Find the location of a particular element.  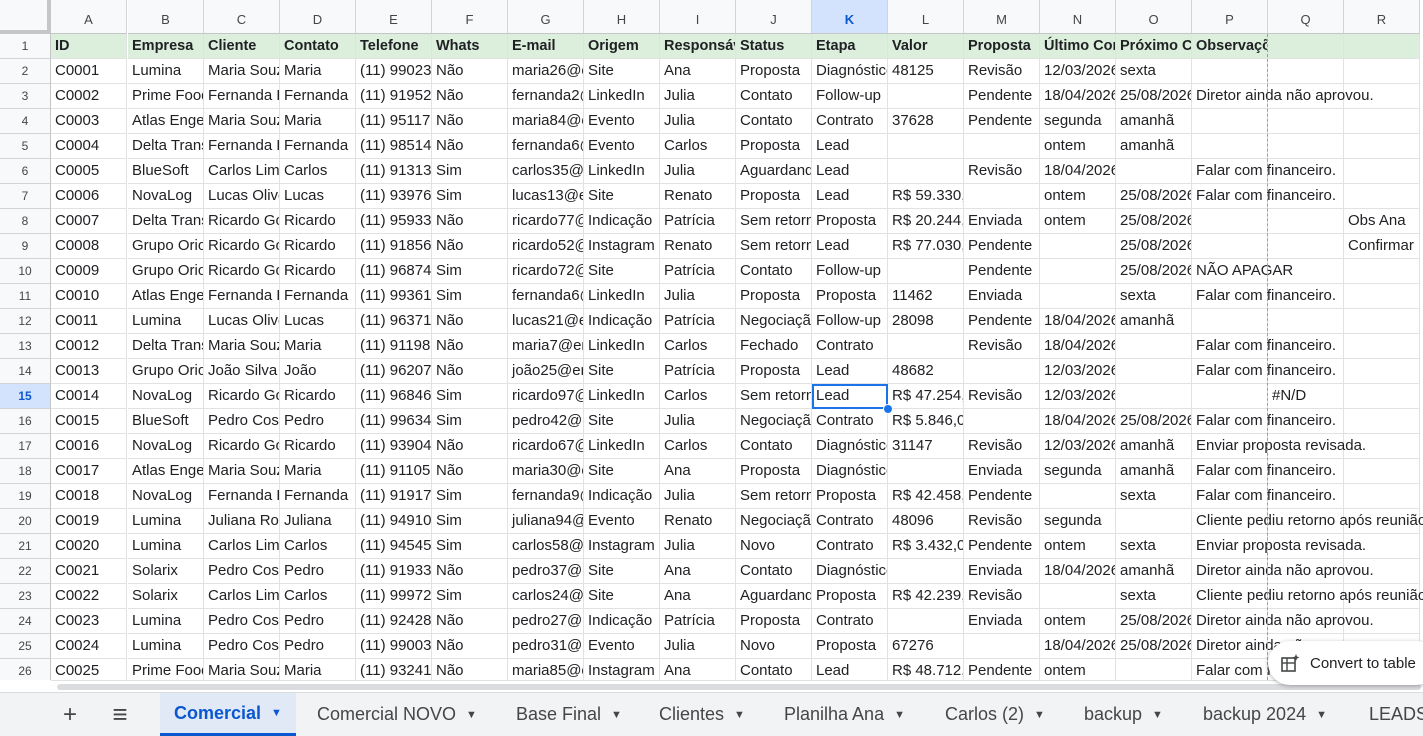

cell: R$ 42.239,00 is located at coordinates (926, 596).